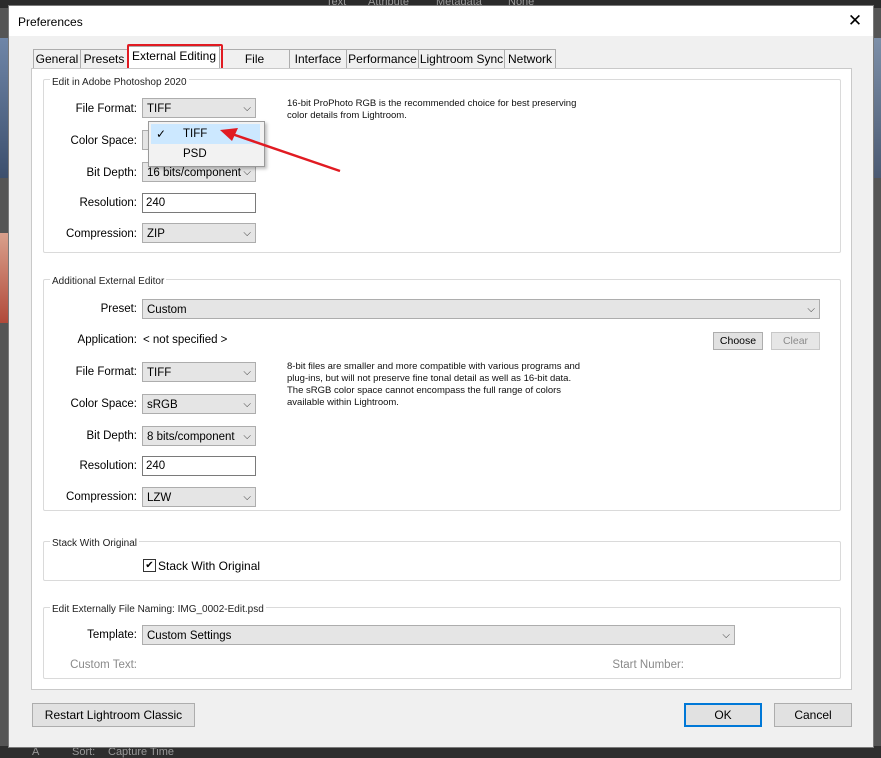  What do you see at coordinates (438, 635) in the screenshot?
I see `template-select: Custom Settings ⌵` at bounding box center [438, 635].